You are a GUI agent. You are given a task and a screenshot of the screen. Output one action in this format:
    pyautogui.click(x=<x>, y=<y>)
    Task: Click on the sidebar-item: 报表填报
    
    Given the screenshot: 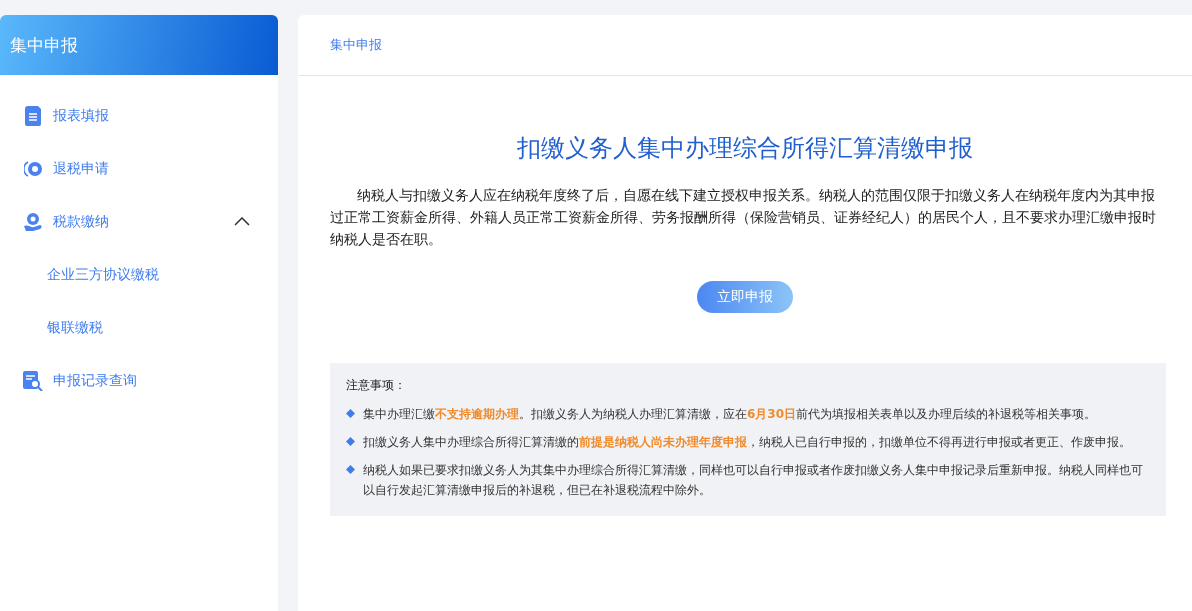 What is the action you would take?
    pyautogui.click(x=139, y=115)
    